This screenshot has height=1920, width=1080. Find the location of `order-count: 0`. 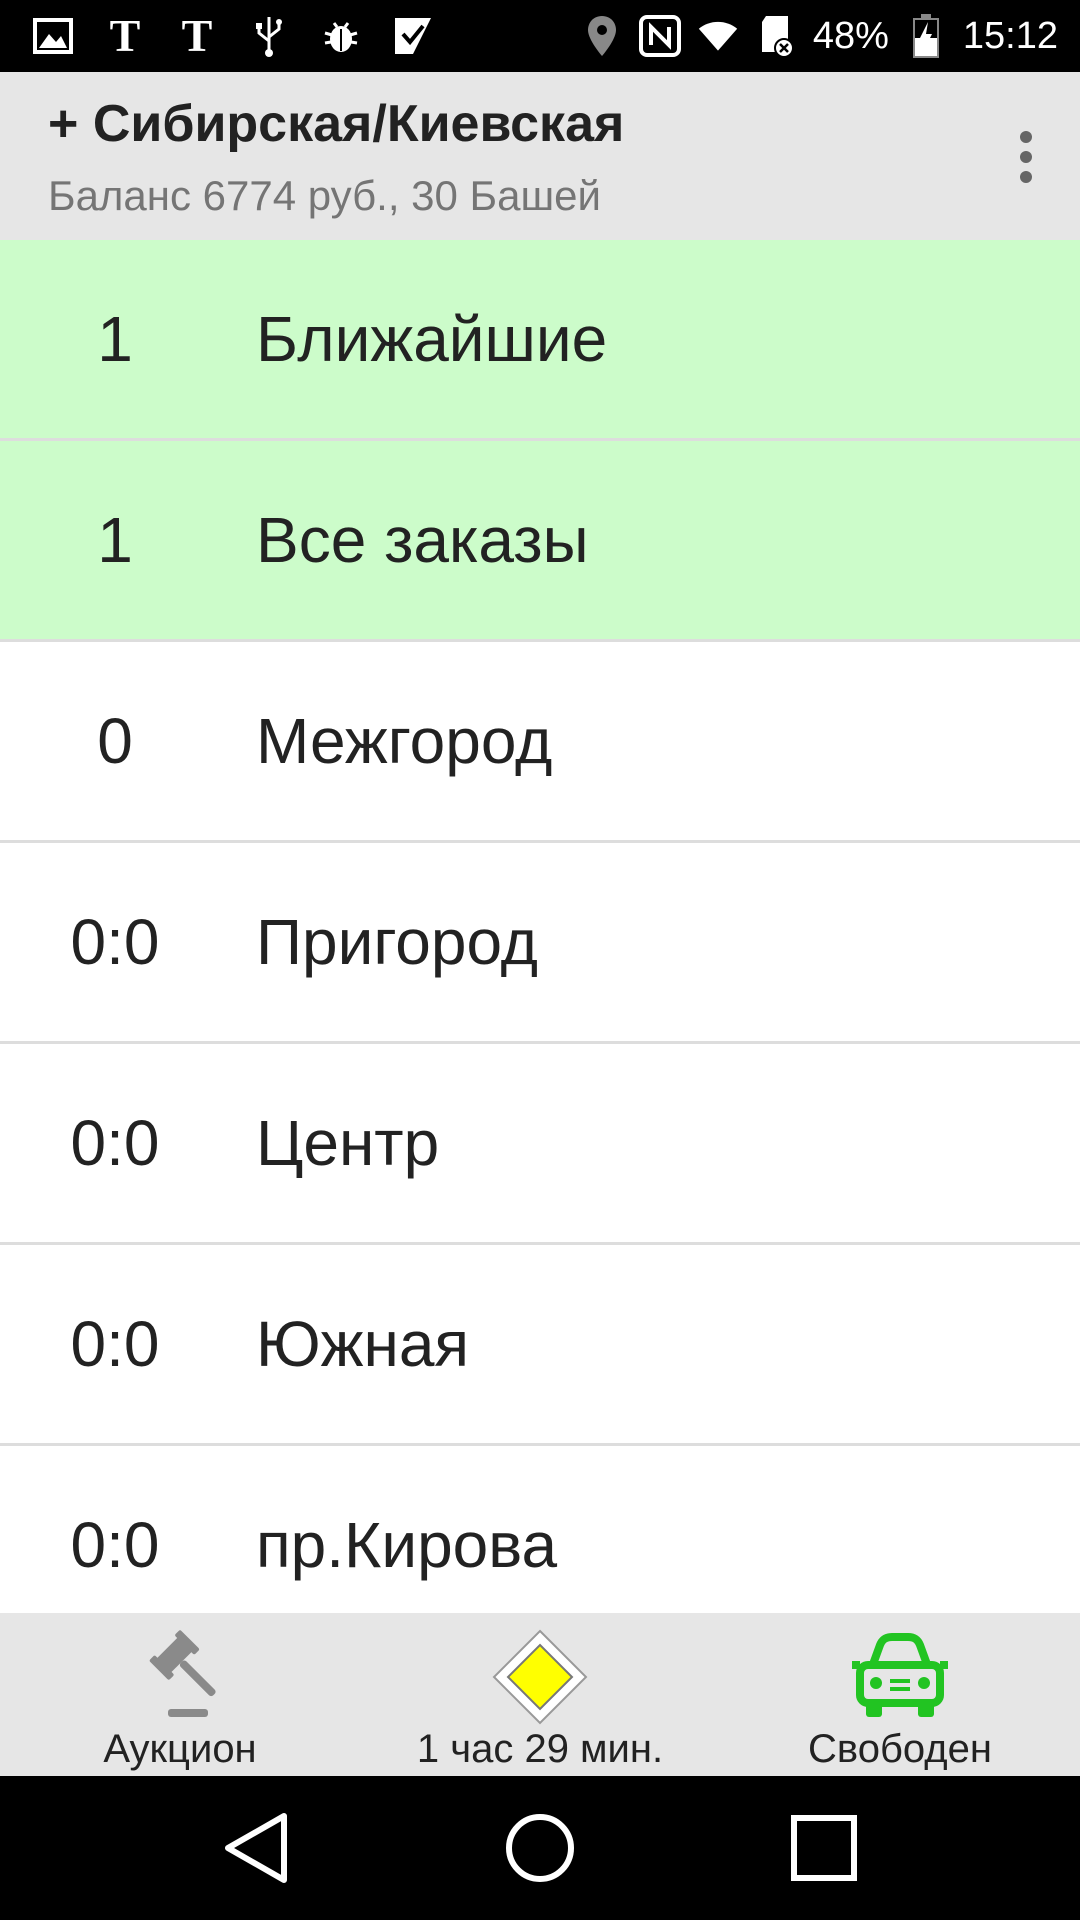

order-count: 0 is located at coordinates (115, 741).